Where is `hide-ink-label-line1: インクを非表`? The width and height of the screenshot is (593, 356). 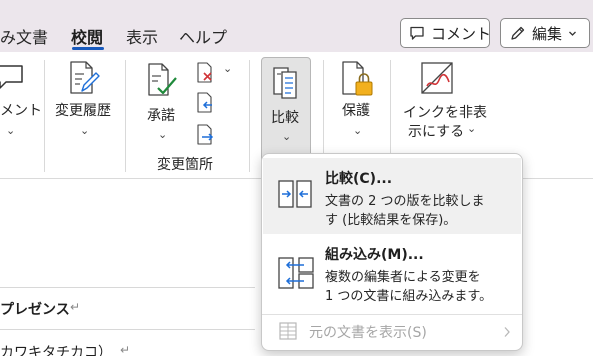
hide-ink-label-line1: インクを非表 is located at coordinates (445, 113).